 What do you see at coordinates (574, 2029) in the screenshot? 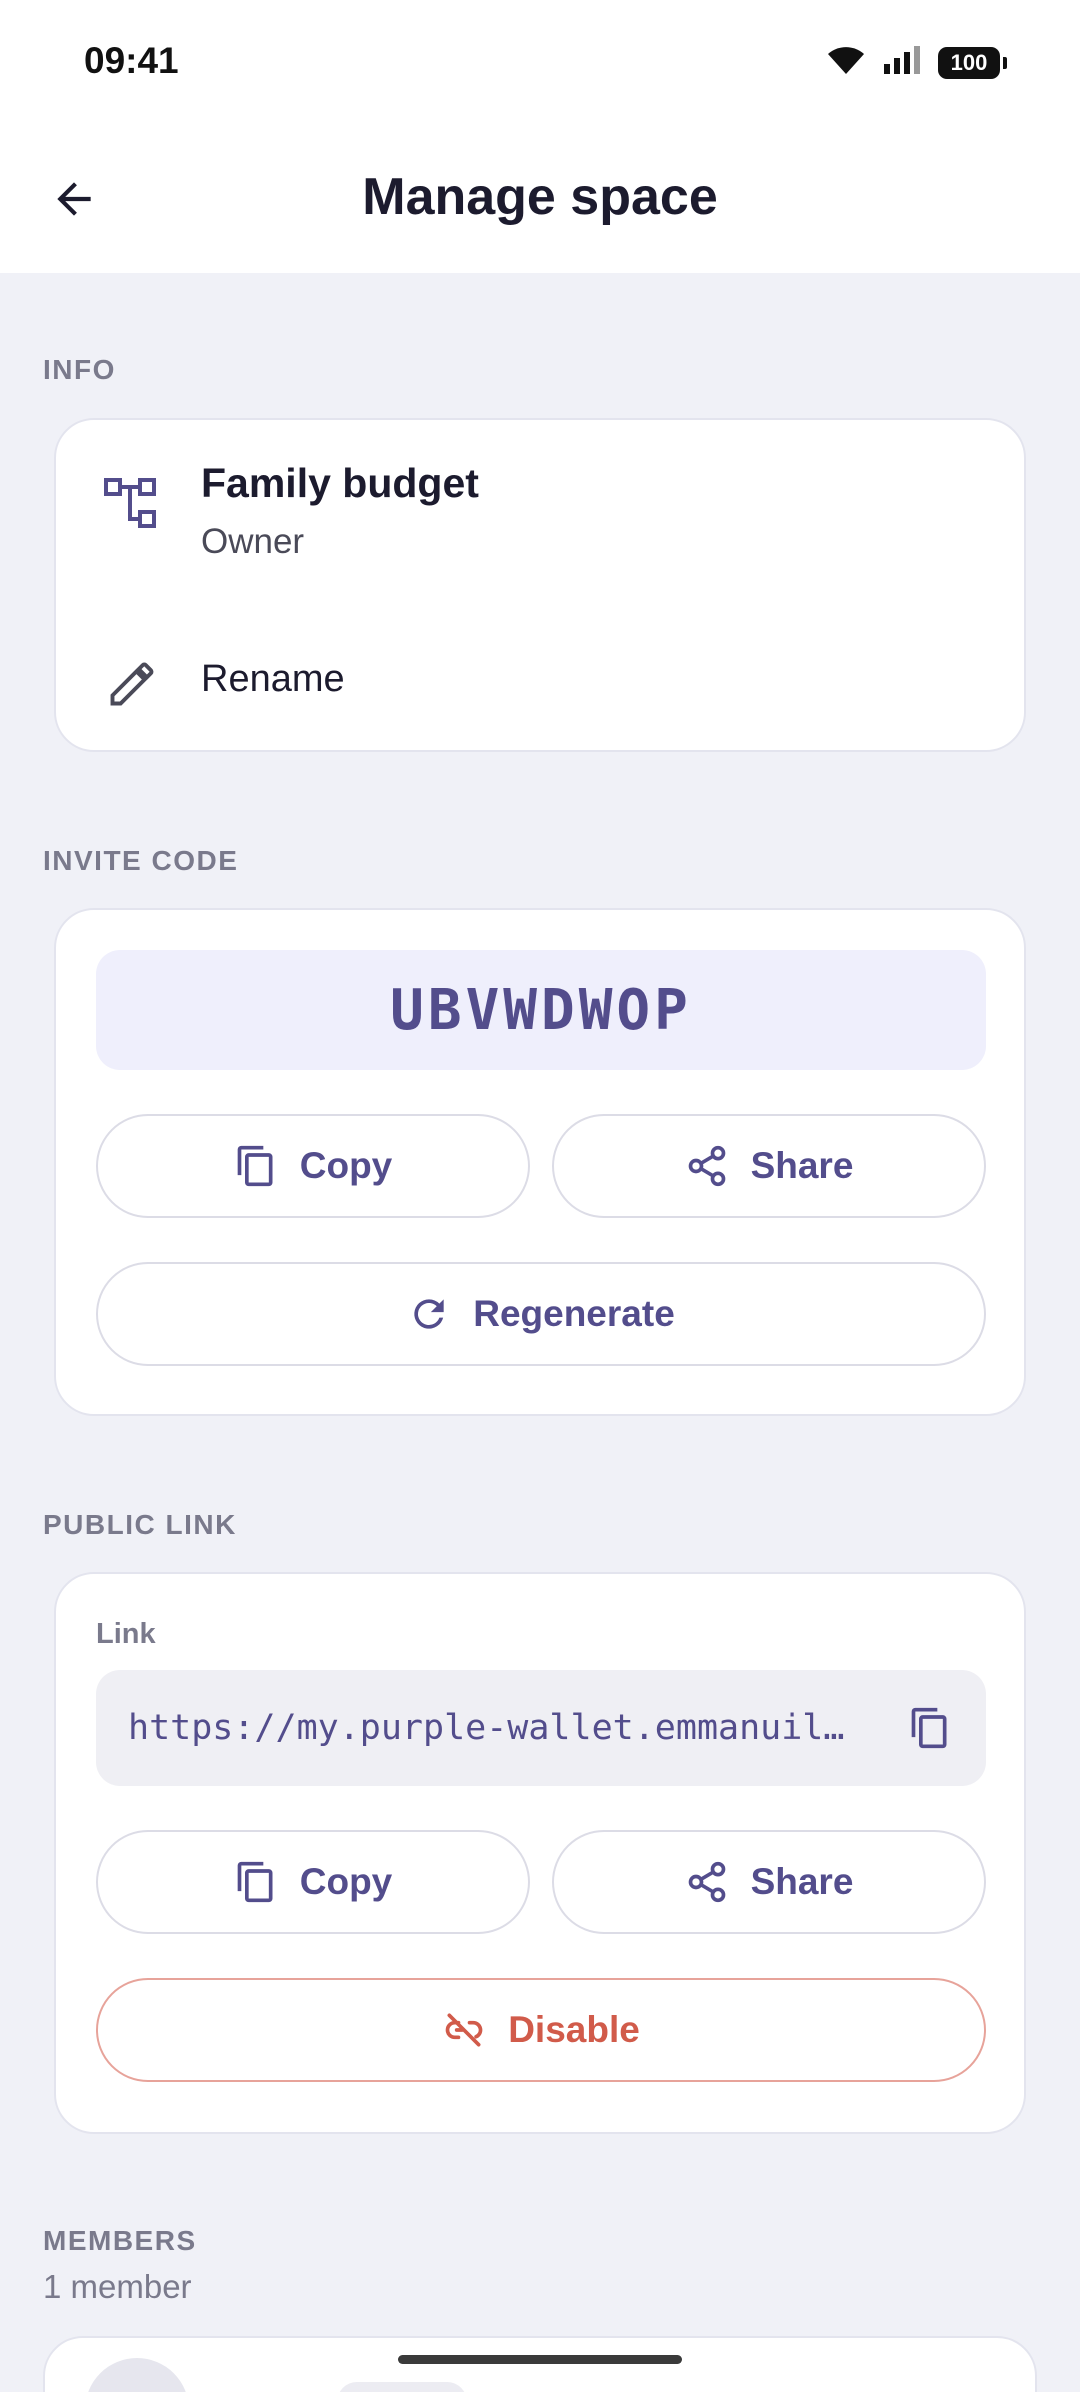
I see `disable-link-label: Disable` at bounding box center [574, 2029].